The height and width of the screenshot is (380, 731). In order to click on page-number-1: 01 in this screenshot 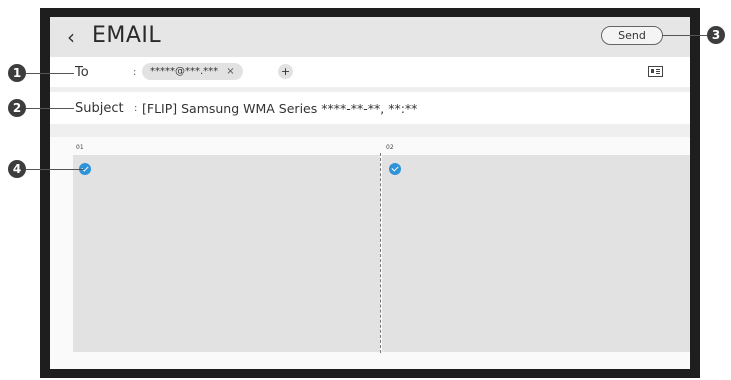, I will do `click(80, 147)`.